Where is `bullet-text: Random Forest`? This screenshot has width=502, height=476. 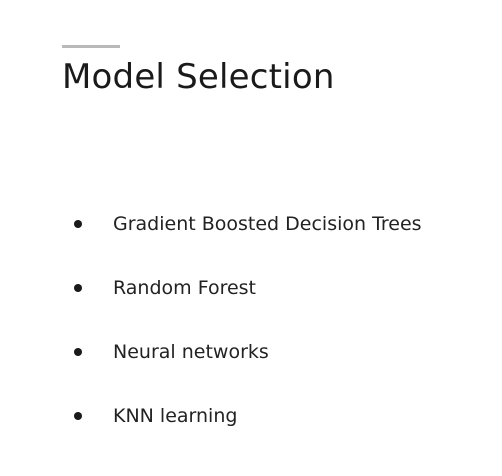
bullet-text: Random Forest is located at coordinates (185, 288).